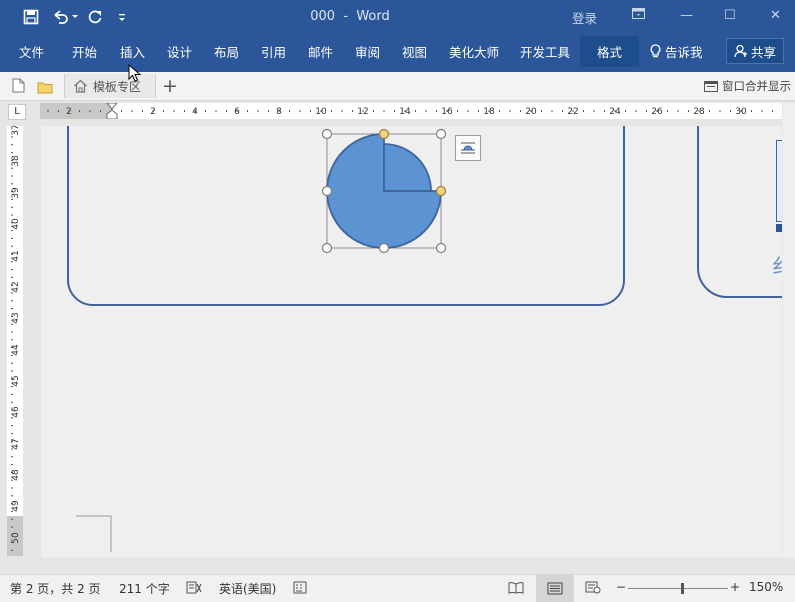 This screenshot has height=602, width=795. I want to click on tab-insert: 插入, so click(132, 51).